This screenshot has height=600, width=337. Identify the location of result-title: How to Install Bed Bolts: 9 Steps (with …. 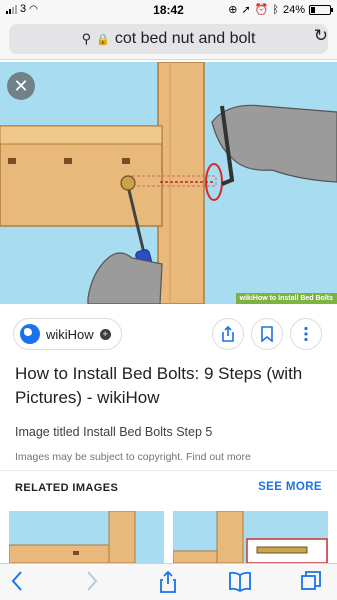
(170, 386).